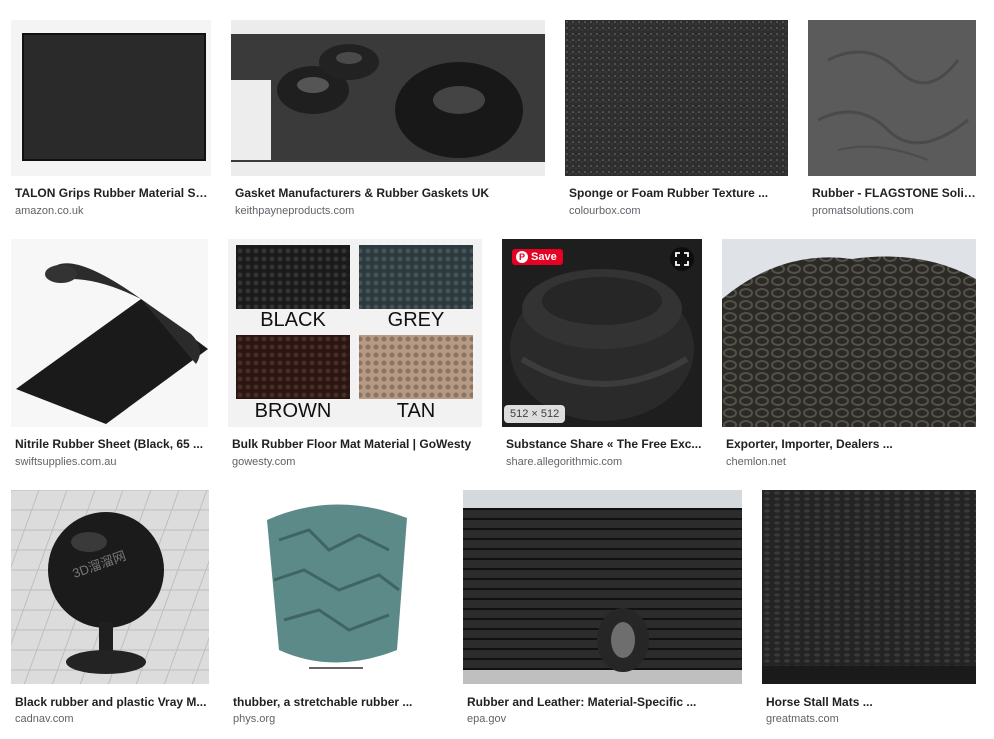 Image resolution: width=994 pixels, height=739 pixels. What do you see at coordinates (357, 444) in the screenshot?
I see `result-title: Bulk Rubber Floor Mat Material | GoWesty` at bounding box center [357, 444].